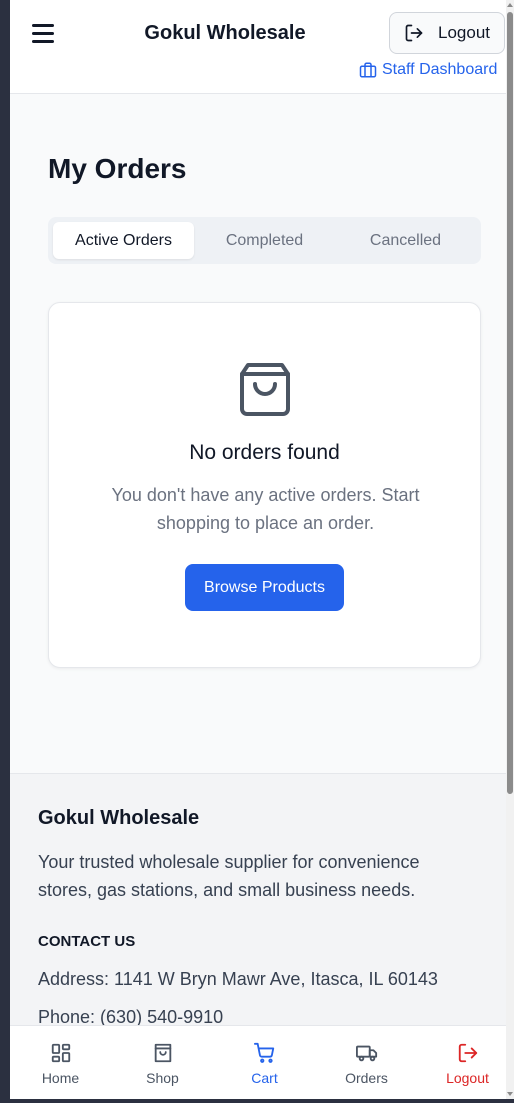  I want to click on staff-dashboard-link: Staff Dashboard, so click(428, 70).